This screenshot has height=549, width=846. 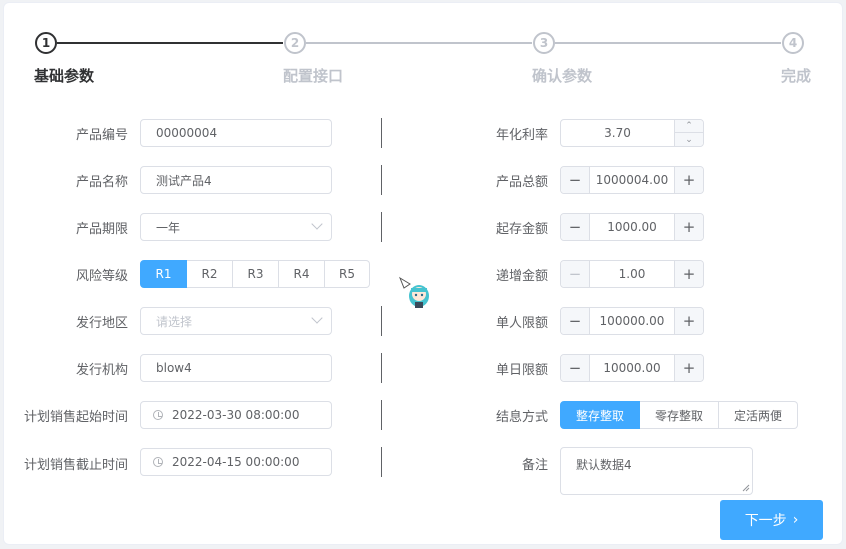 What do you see at coordinates (521, 417) in the screenshot?
I see `settlement-label: 结息方式` at bounding box center [521, 417].